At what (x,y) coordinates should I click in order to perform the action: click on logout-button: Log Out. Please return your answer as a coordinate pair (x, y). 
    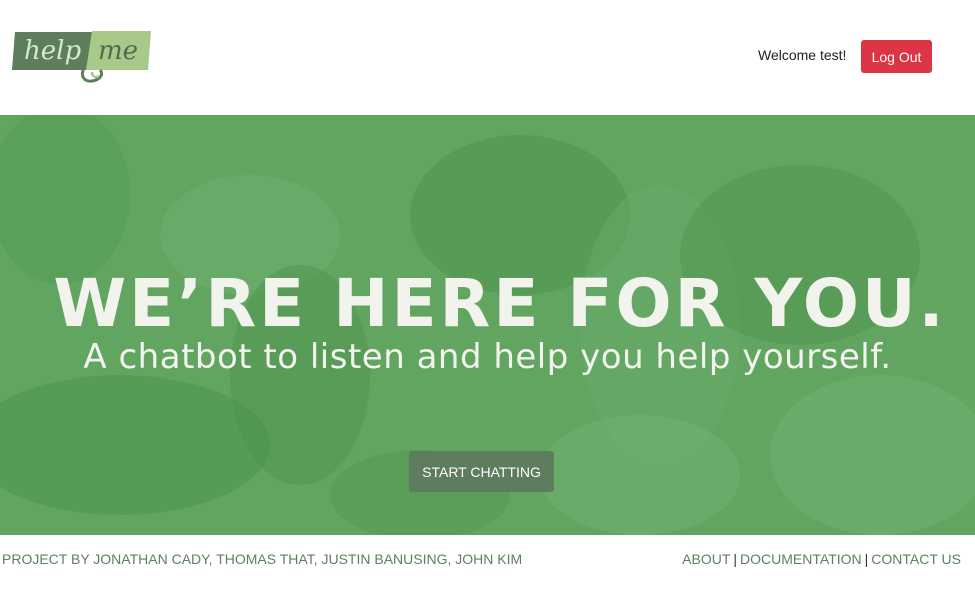
    Looking at the image, I should click on (896, 56).